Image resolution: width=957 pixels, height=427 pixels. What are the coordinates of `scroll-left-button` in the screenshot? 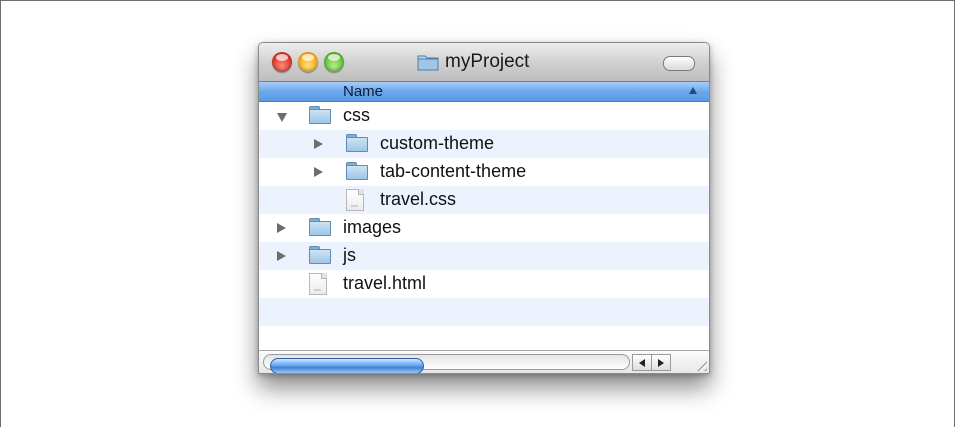 It's located at (642, 362).